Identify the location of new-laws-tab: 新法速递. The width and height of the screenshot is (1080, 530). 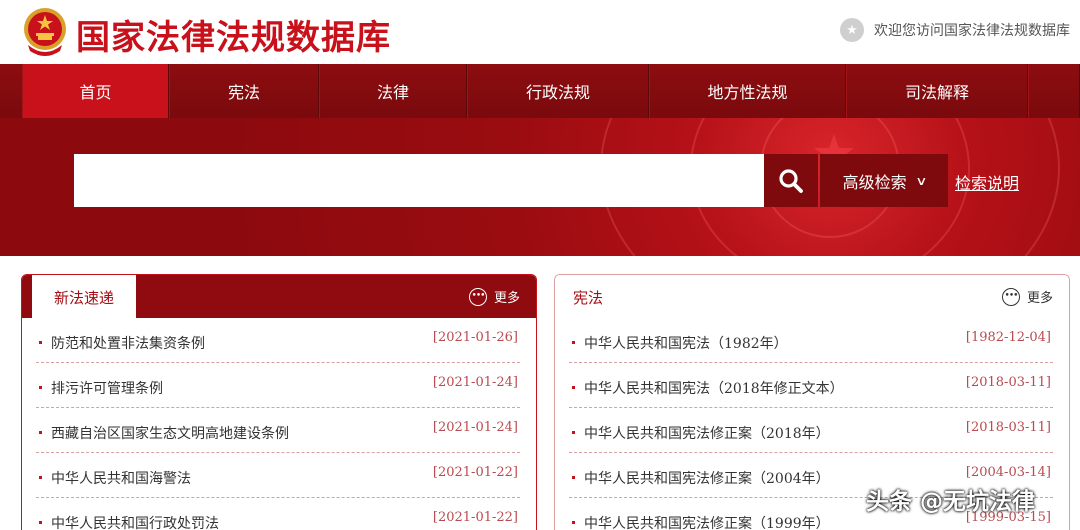
(84, 296).